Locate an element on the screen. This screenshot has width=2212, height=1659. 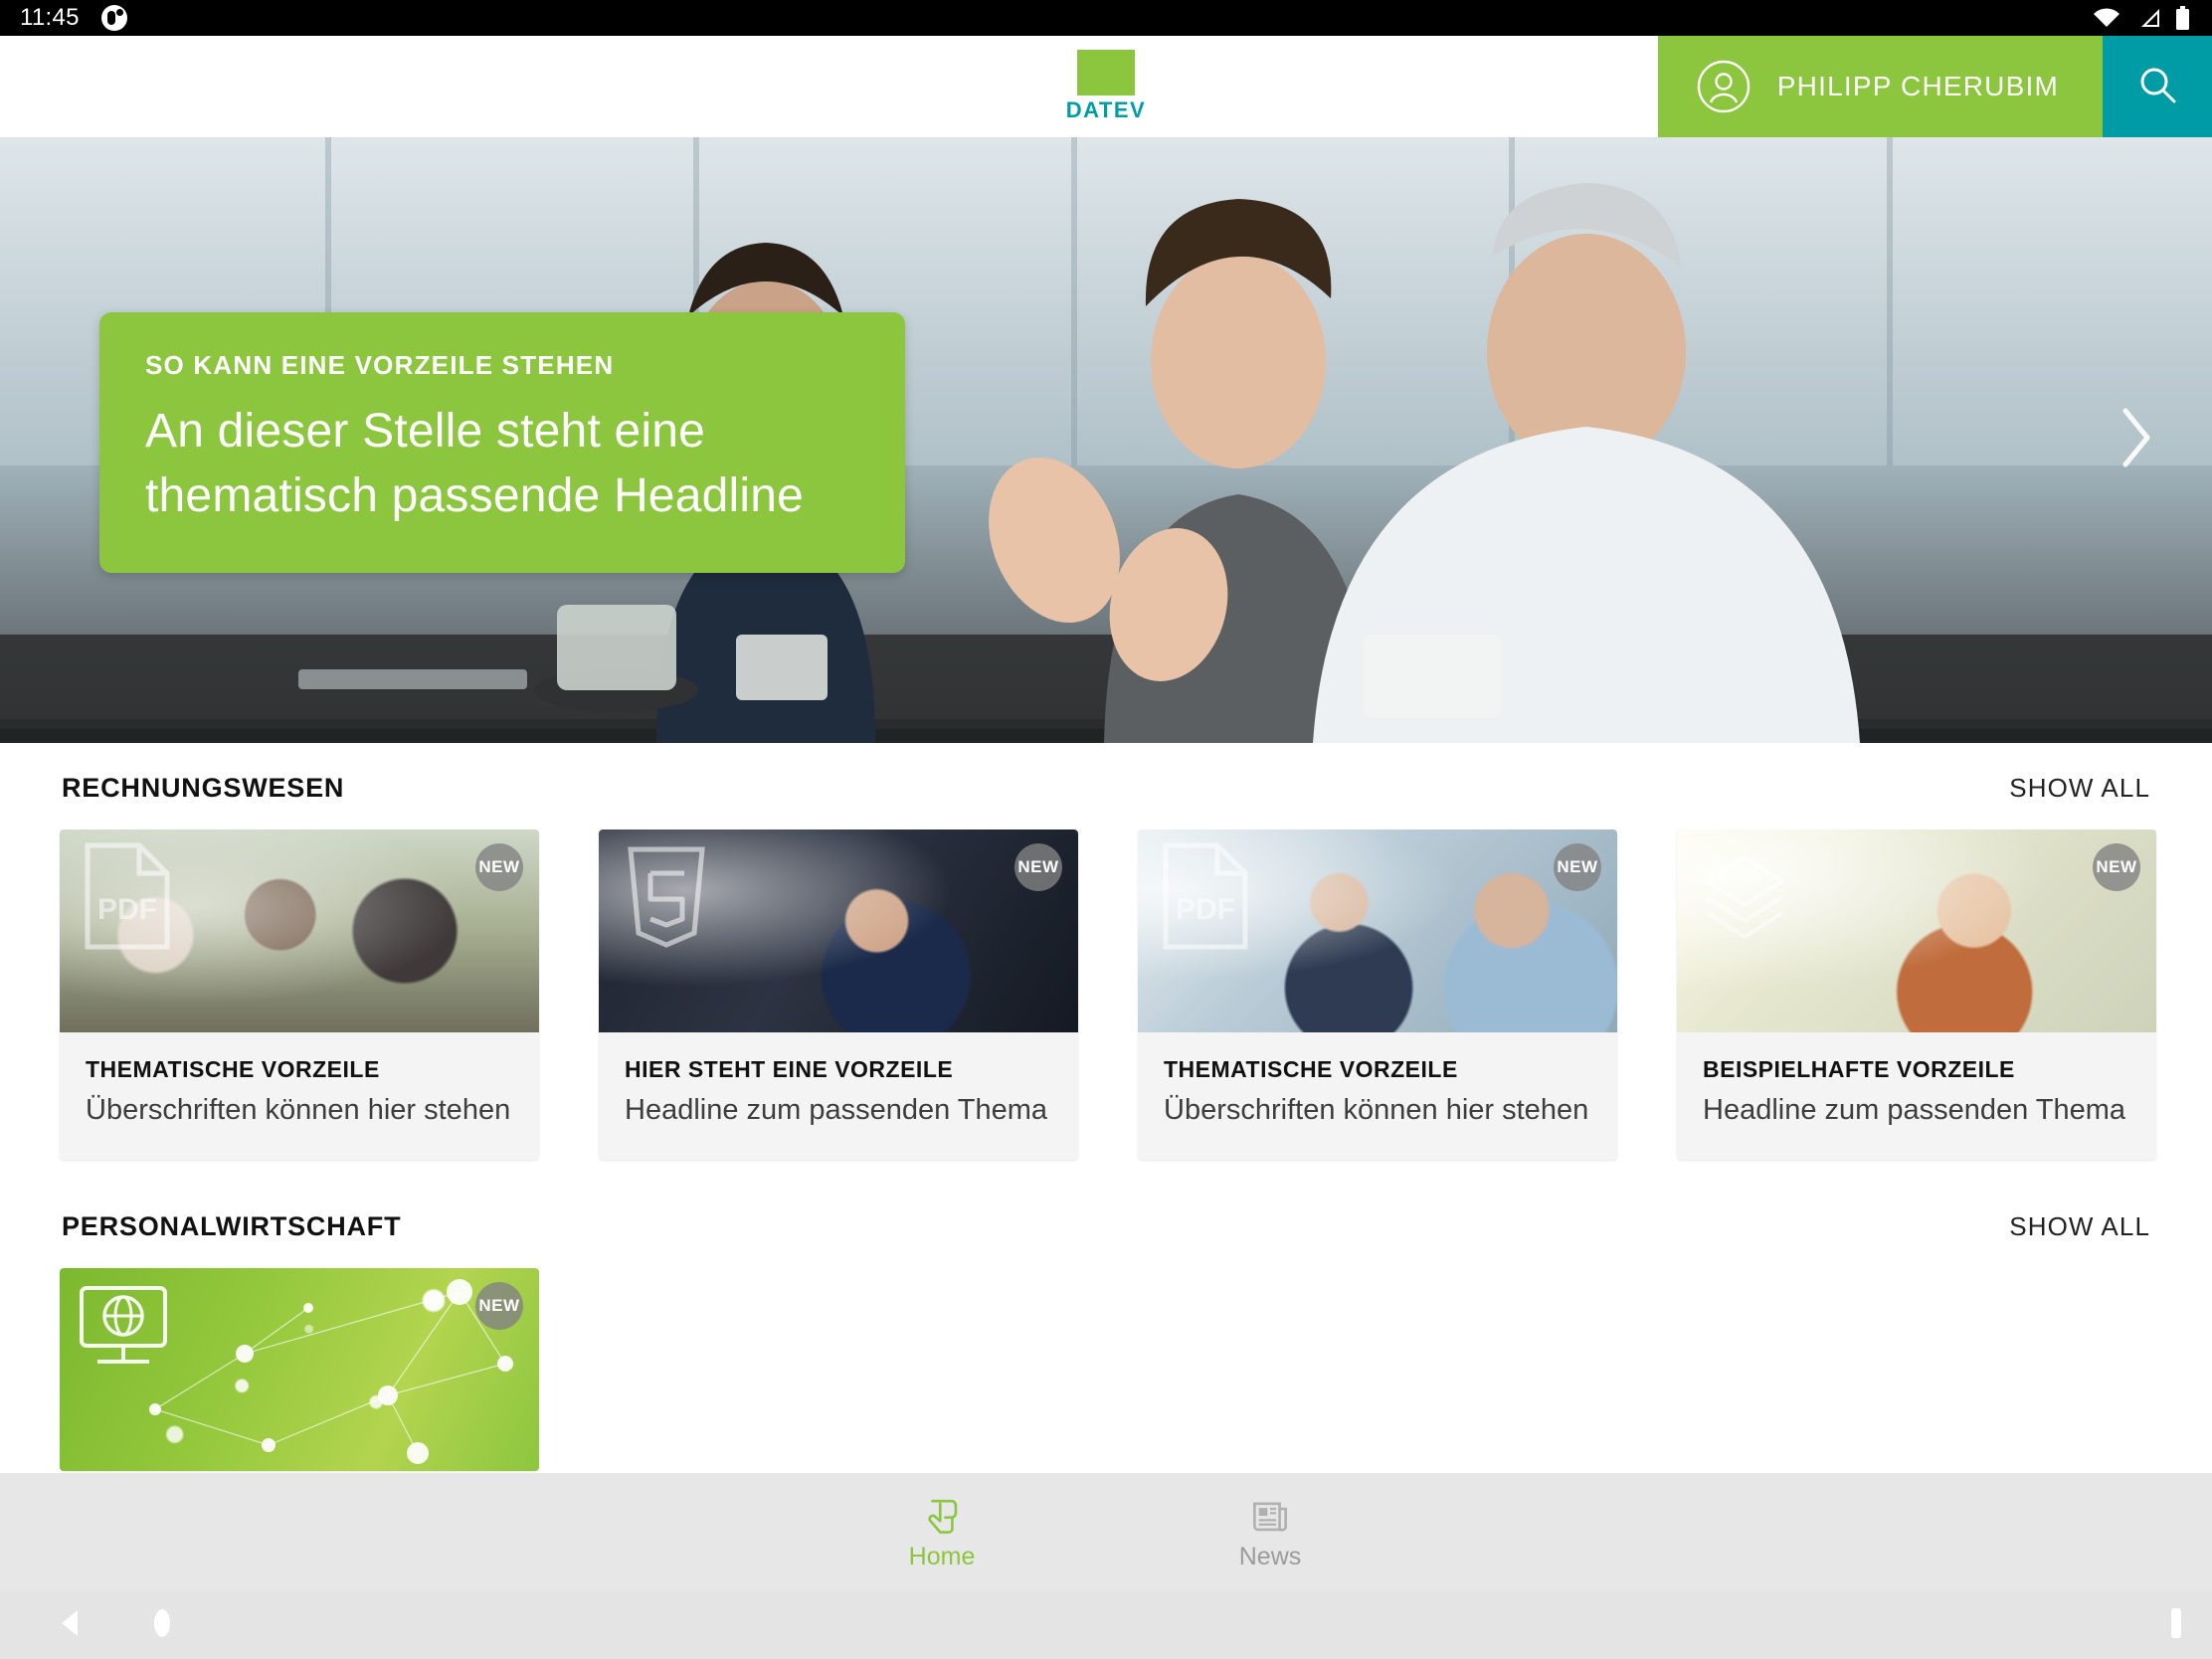
status-bar-icons is located at coordinates (2141, 18).